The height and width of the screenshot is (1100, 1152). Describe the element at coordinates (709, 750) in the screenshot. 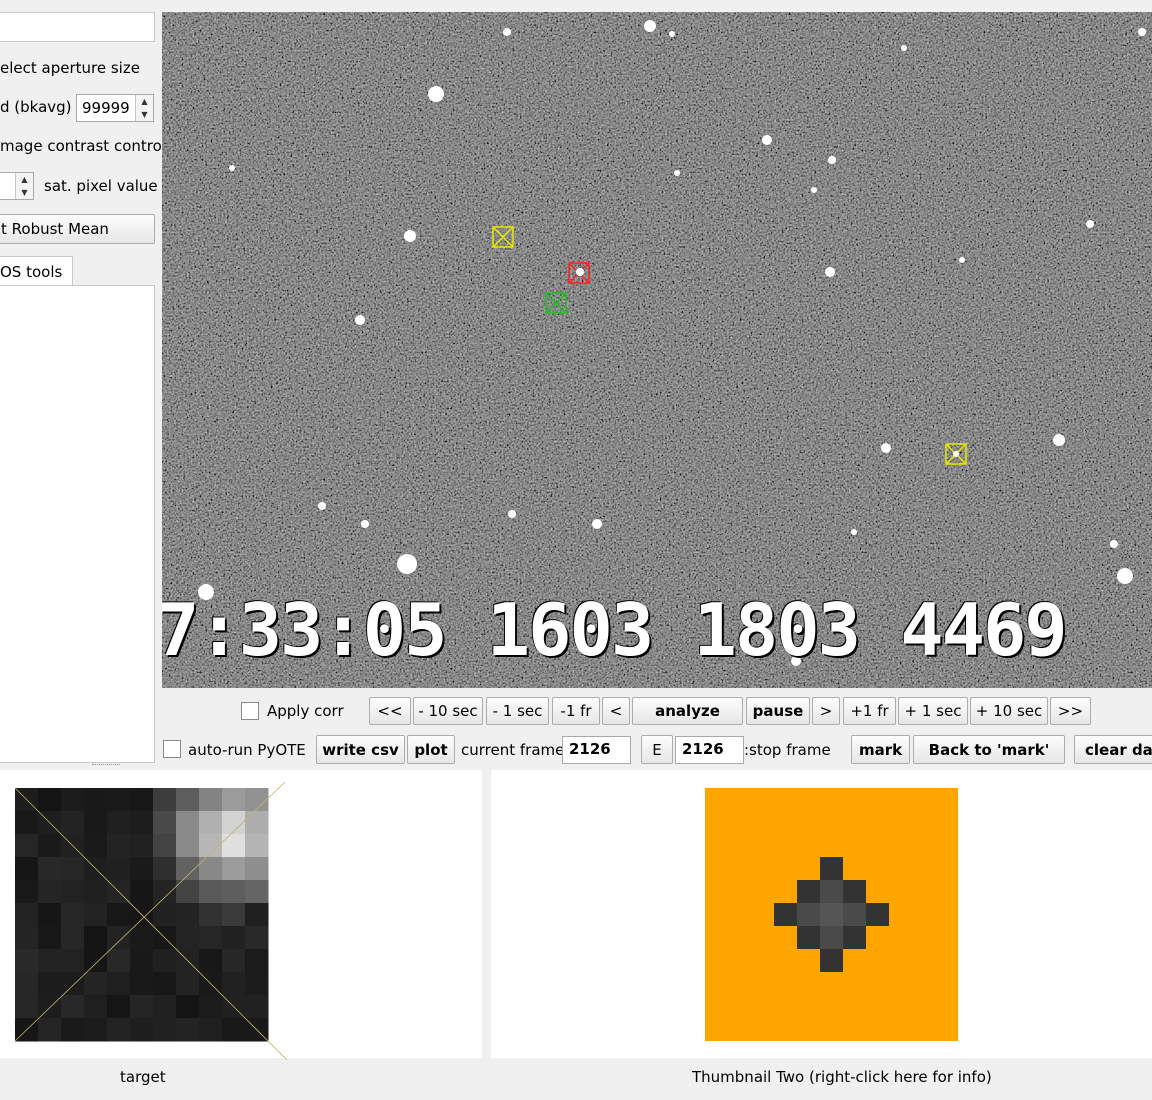

I see `stop-frame-field: 2126` at that location.